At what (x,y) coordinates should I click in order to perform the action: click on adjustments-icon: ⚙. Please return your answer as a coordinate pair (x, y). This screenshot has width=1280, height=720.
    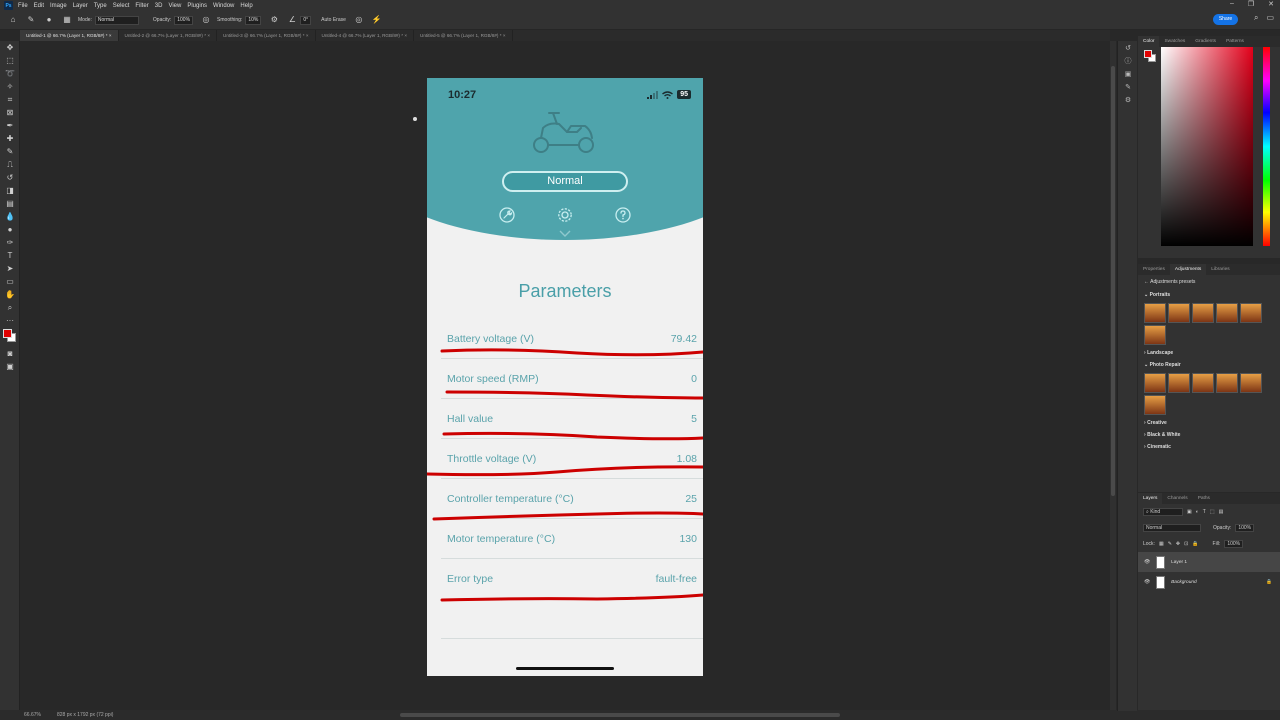
    Looking at the image, I should click on (1128, 99).